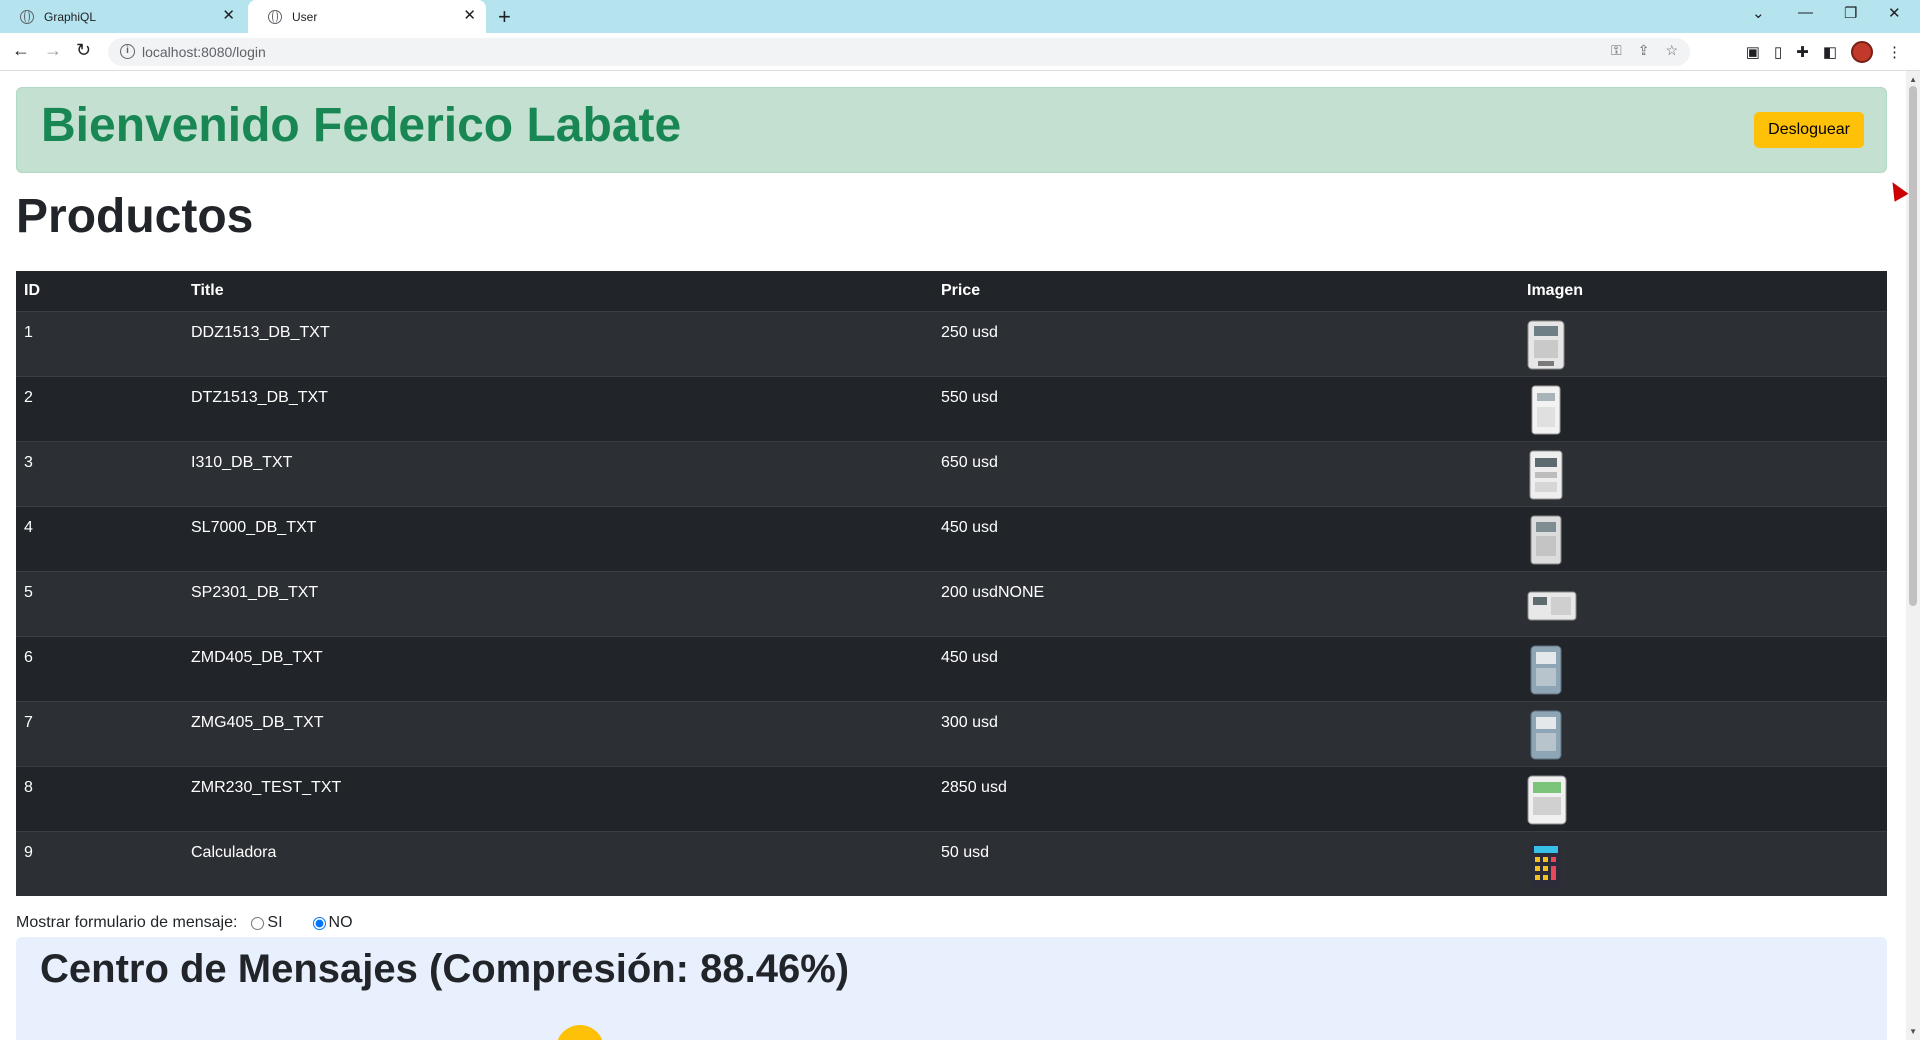  I want to click on puzzle-icon: ✚, so click(1802, 52).